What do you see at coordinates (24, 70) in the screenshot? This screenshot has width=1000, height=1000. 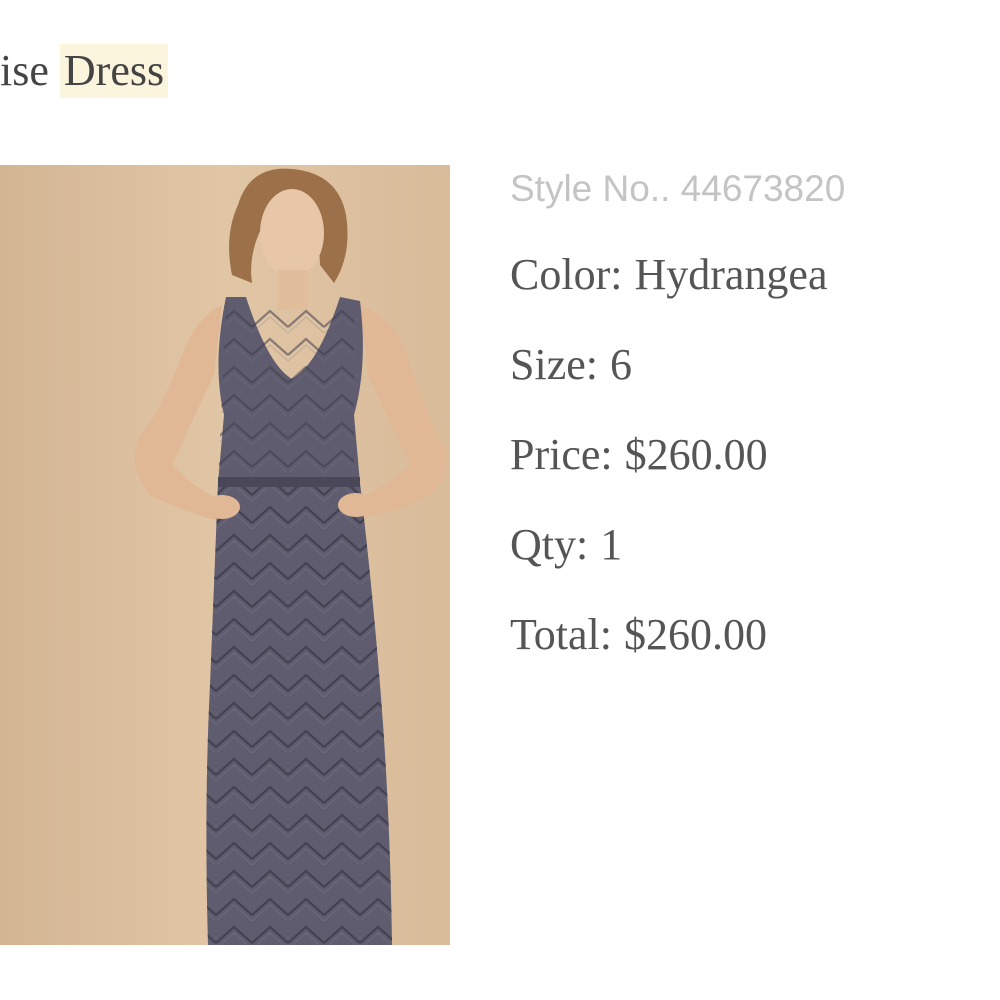 I see `product-title-prefix: ise` at bounding box center [24, 70].